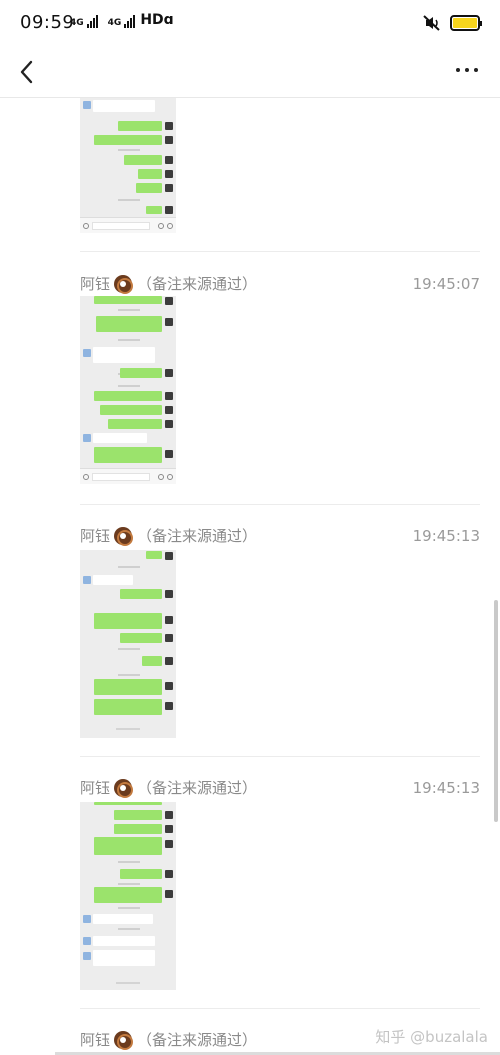  Describe the element at coordinates (431, 1037) in the screenshot. I see `watermark: 知乎 @buzalala` at that location.